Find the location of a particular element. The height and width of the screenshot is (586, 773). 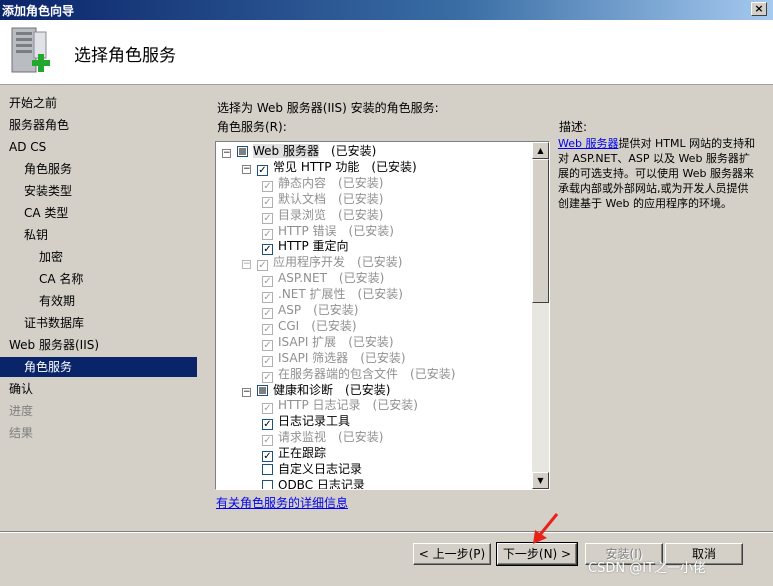

window-title: 添加角色向导 is located at coordinates (38, 11).